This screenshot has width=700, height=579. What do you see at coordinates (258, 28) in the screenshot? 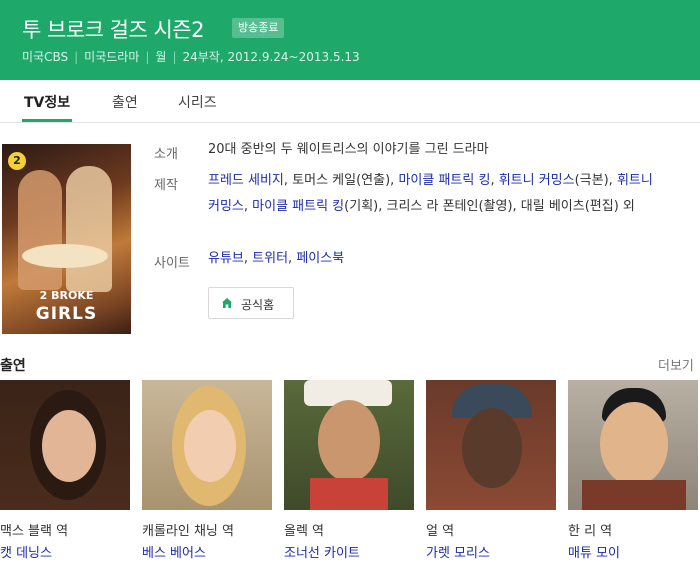
I see `status-badge: 방송종료` at bounding box center [258, 28].